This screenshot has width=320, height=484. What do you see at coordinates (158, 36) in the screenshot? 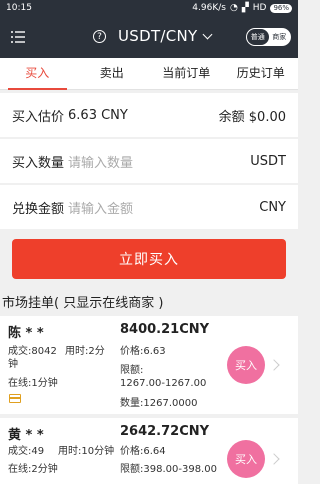
I see `pair-label: USDT/CNY` at bounding box center [158, 36].